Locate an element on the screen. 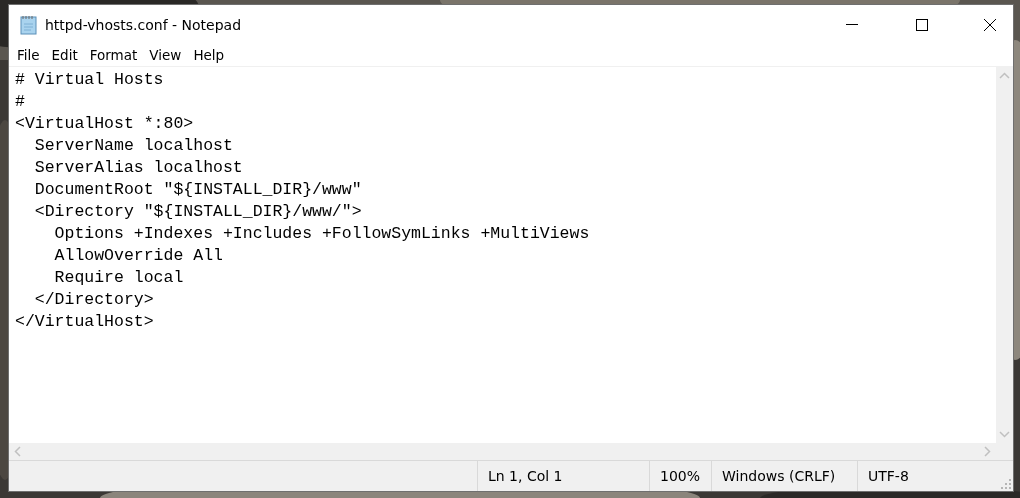 The image size is (1020, 498). maximize-icon is located at coordinates (922, 24).